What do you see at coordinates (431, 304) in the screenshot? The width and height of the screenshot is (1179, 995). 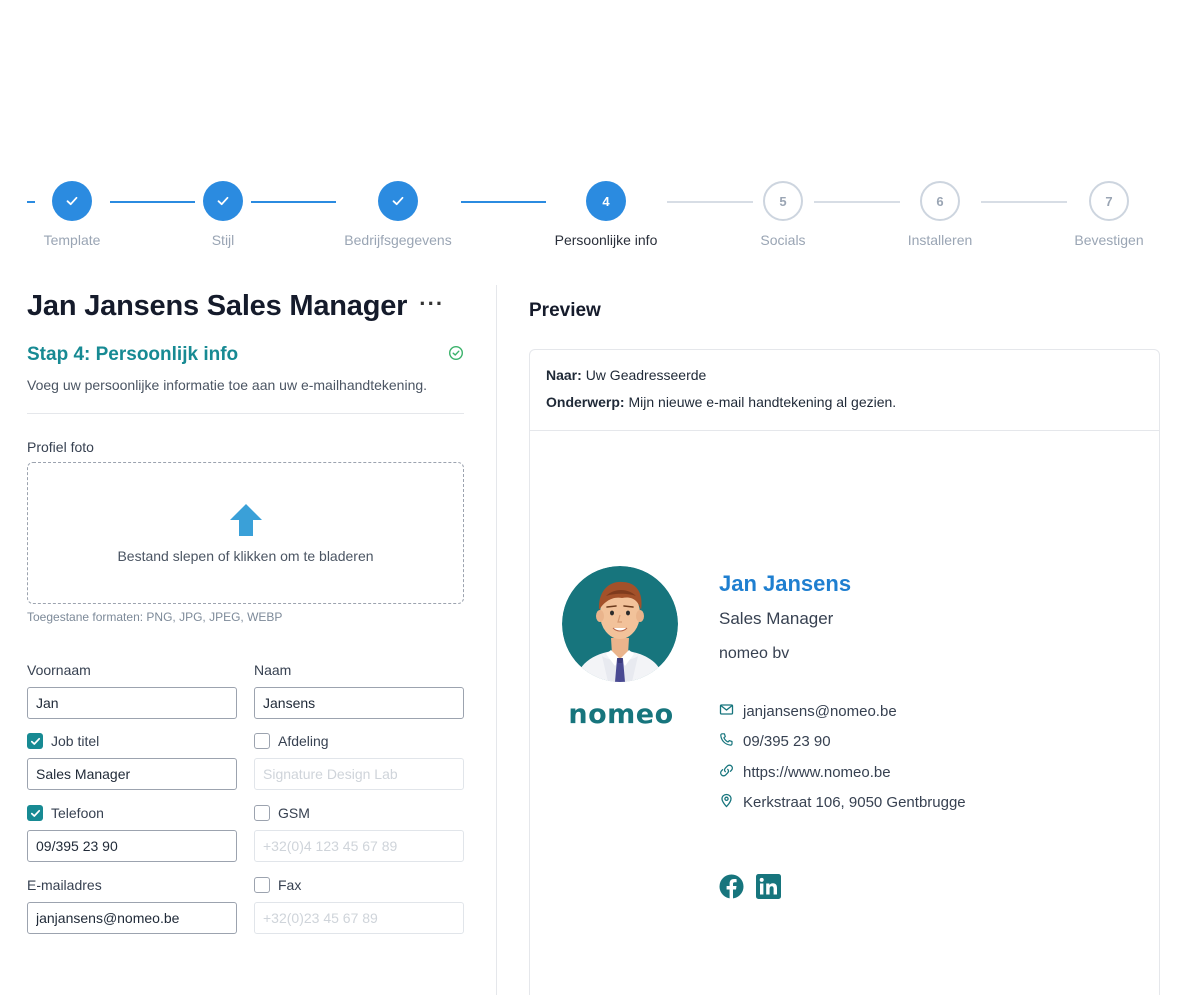 I see `ellipsis-icon: ···` at bounding box center [431, 304].